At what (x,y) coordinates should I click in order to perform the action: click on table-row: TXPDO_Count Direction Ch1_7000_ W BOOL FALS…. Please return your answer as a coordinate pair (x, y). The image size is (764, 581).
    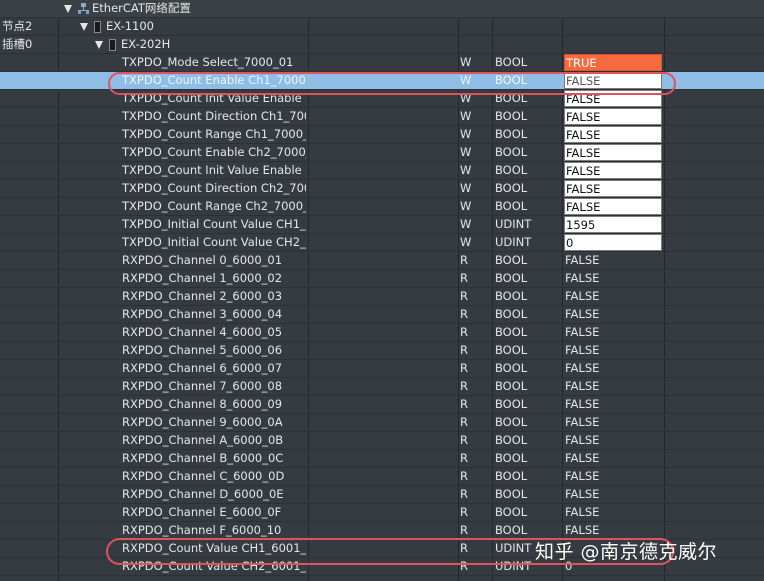
    Looking at the image, I should click on (382, 117).